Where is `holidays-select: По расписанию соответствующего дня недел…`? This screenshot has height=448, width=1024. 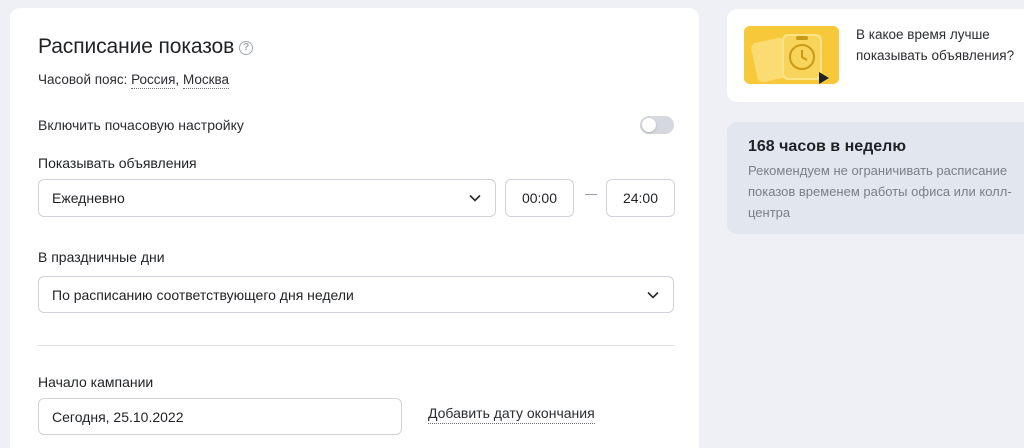
holidays-select: По расписанию соответствующего дня недел… is located at coordinates (356, 294).